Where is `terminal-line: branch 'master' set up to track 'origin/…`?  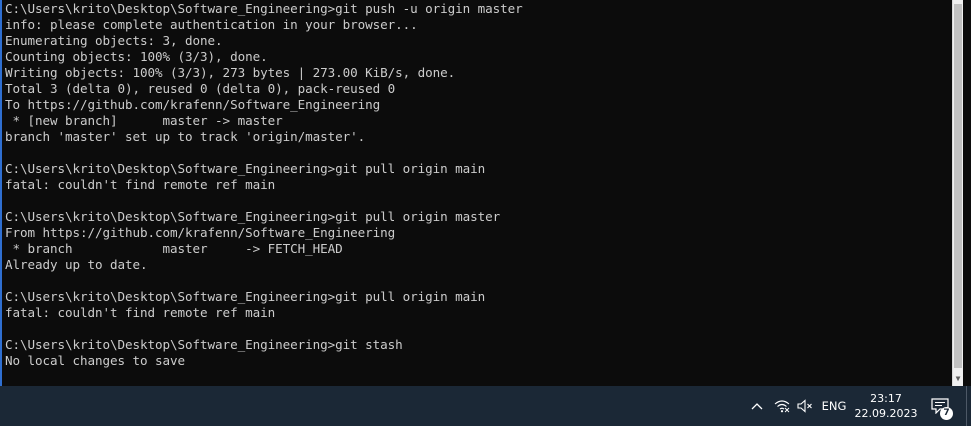 terminal-line: branch 'master' set up to track 'origin/… is located at coordinates (185, 136).